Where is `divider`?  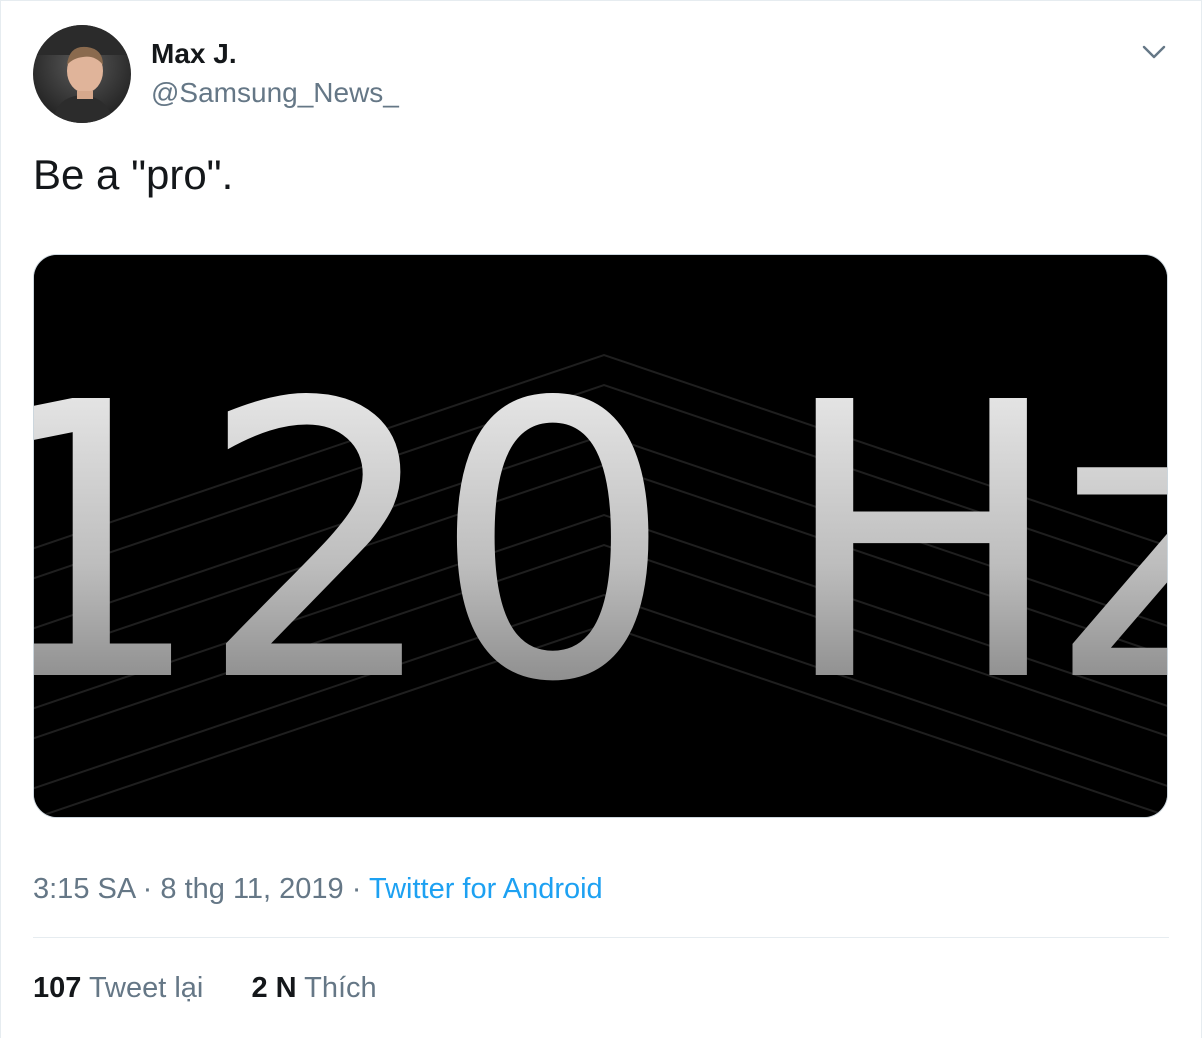 divider is located at coordinates (601, 937).